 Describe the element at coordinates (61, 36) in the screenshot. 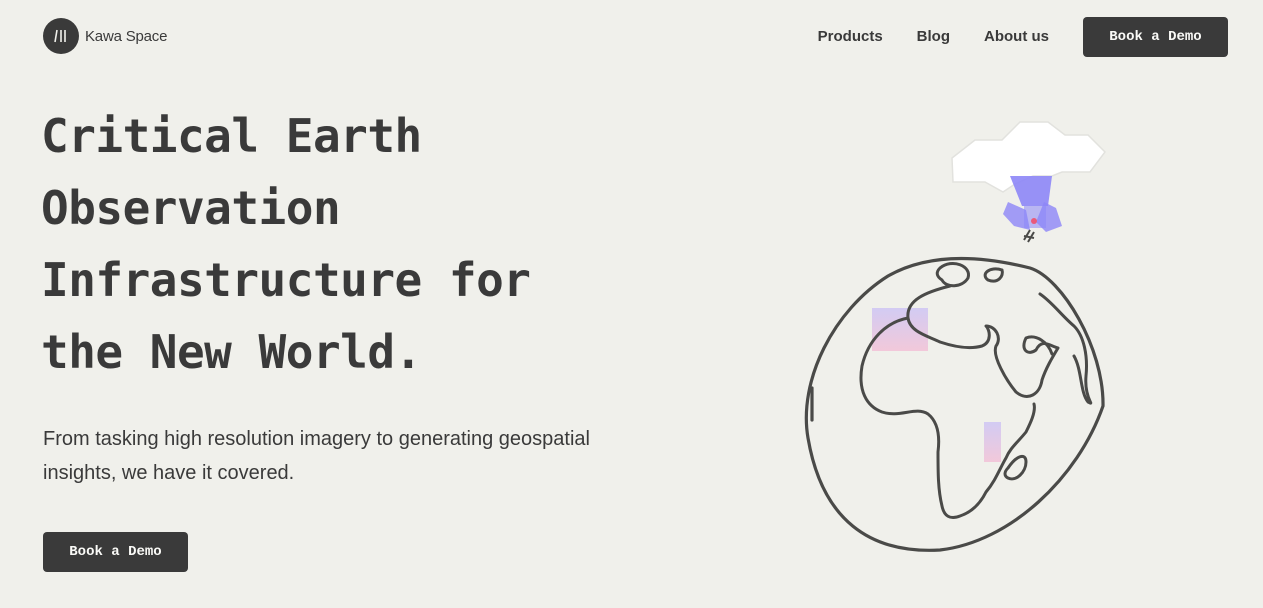

I see `three-bars-logo-icon` at that location.